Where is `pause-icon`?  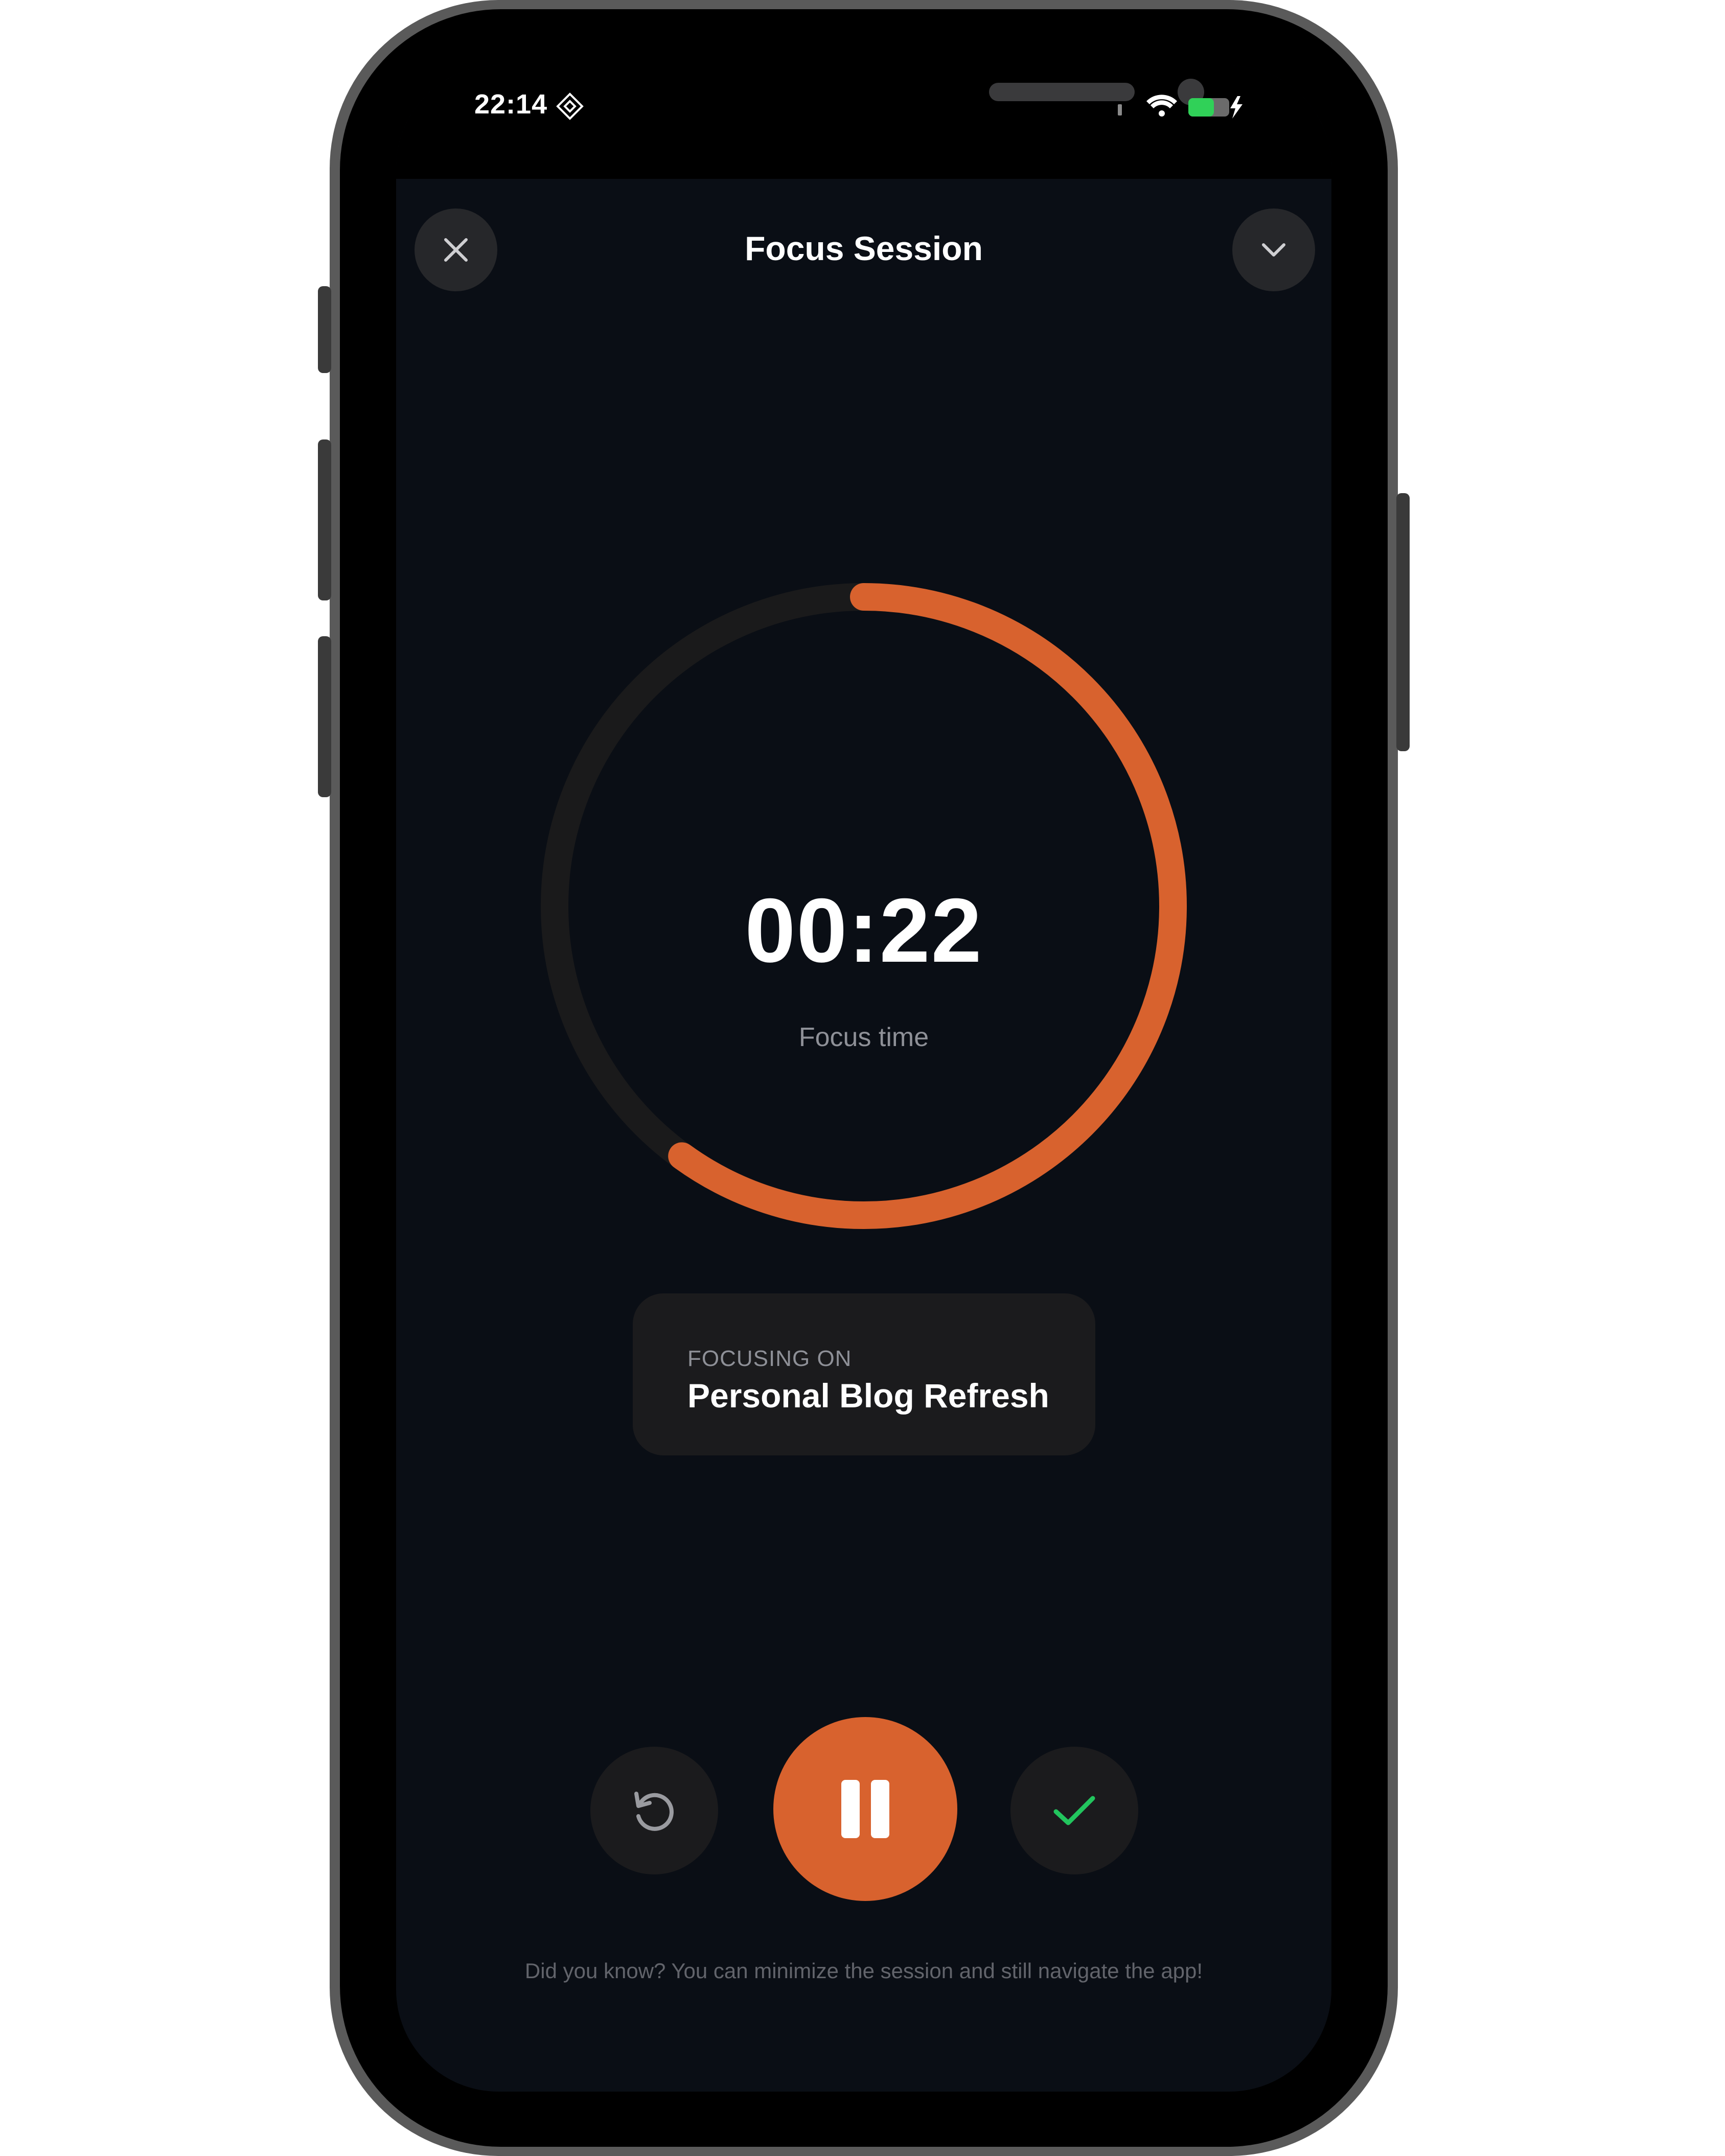 pause-icon is located at coordinates (865, 1809).